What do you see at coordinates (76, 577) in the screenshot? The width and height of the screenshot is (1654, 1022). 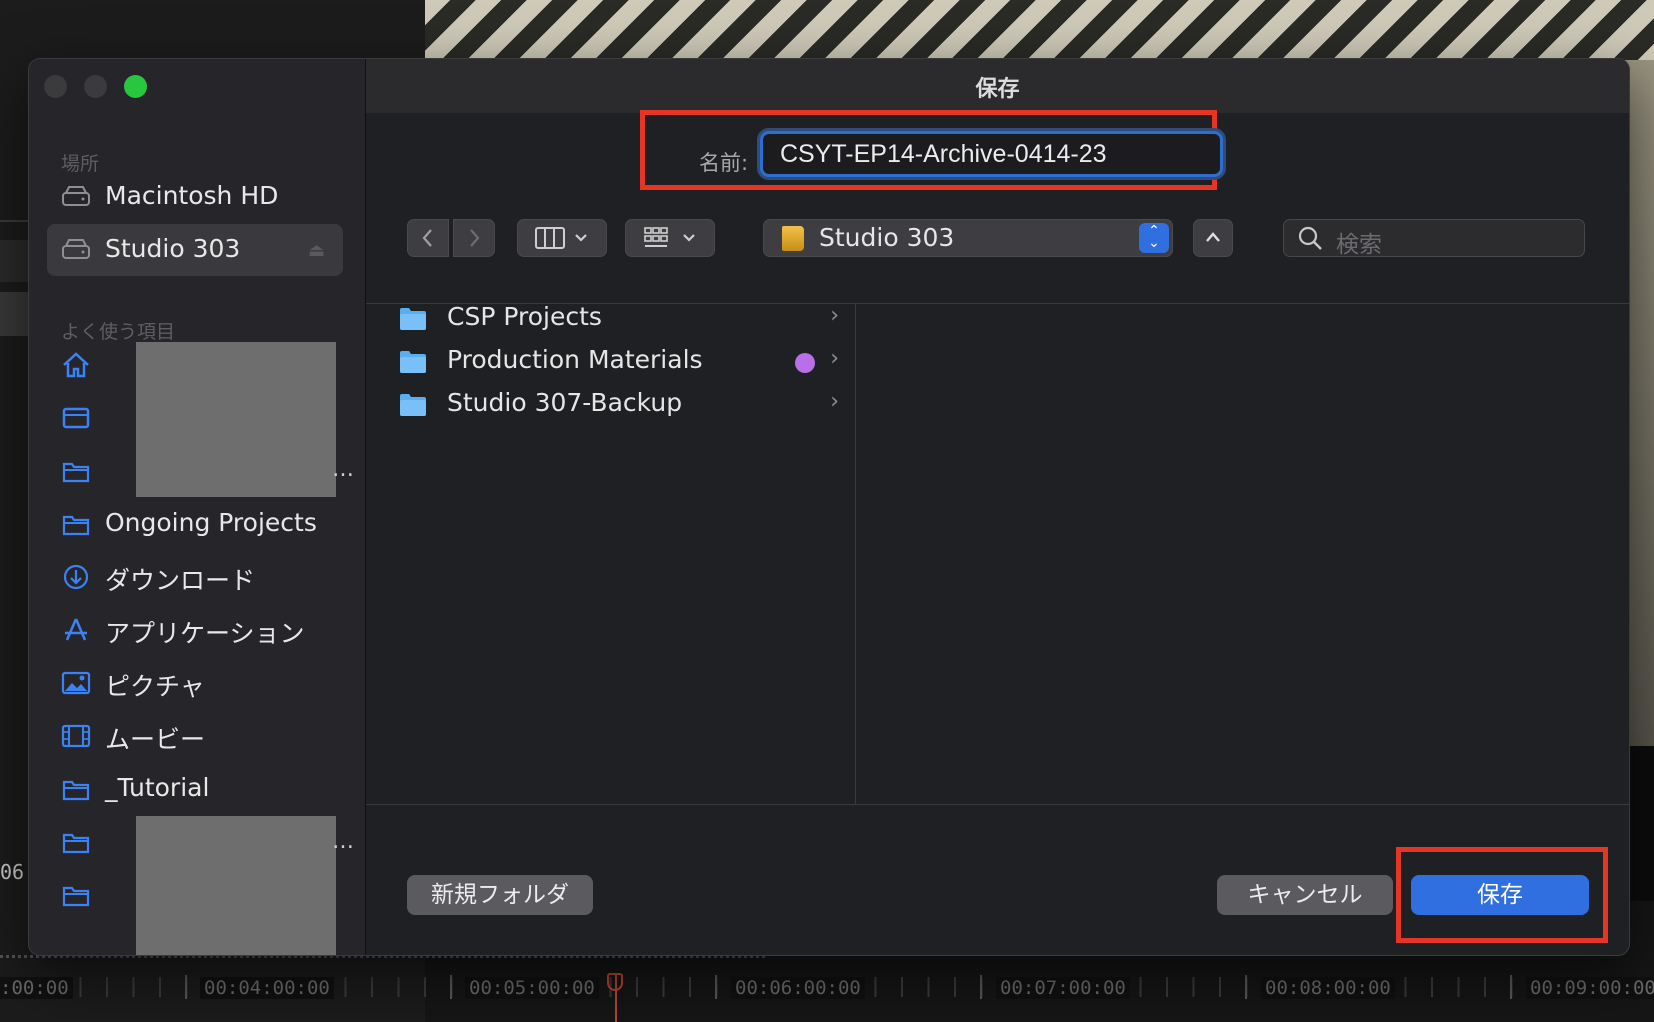 I see `download-icon` at bounding box center [76, 577].